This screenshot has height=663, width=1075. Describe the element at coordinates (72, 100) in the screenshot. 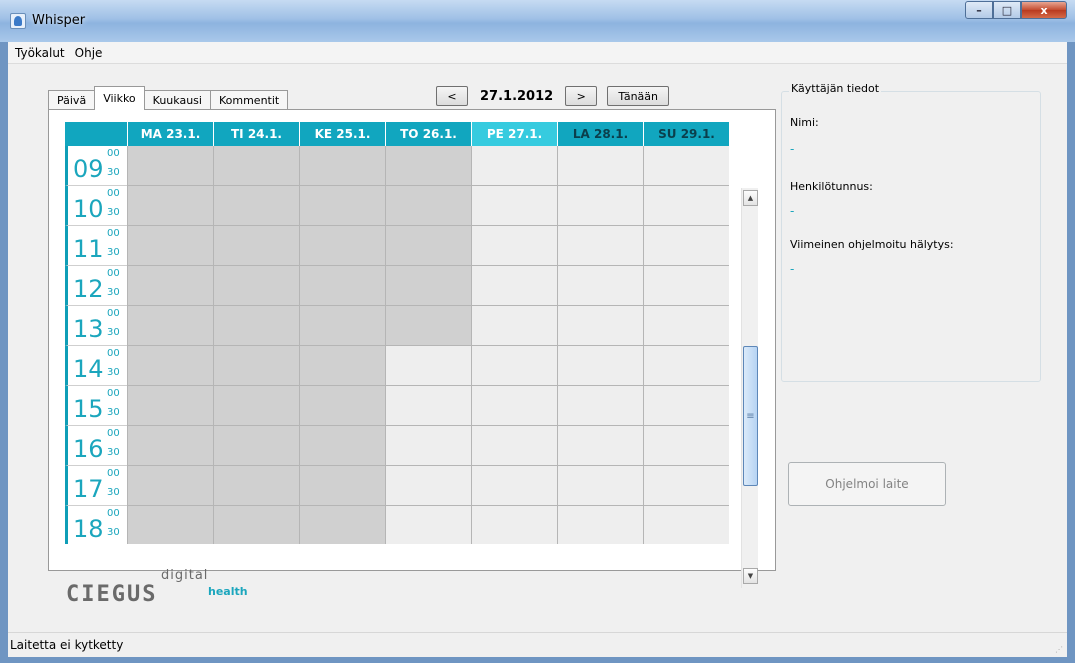

I see `tab-paiva: Päivä` at that location.